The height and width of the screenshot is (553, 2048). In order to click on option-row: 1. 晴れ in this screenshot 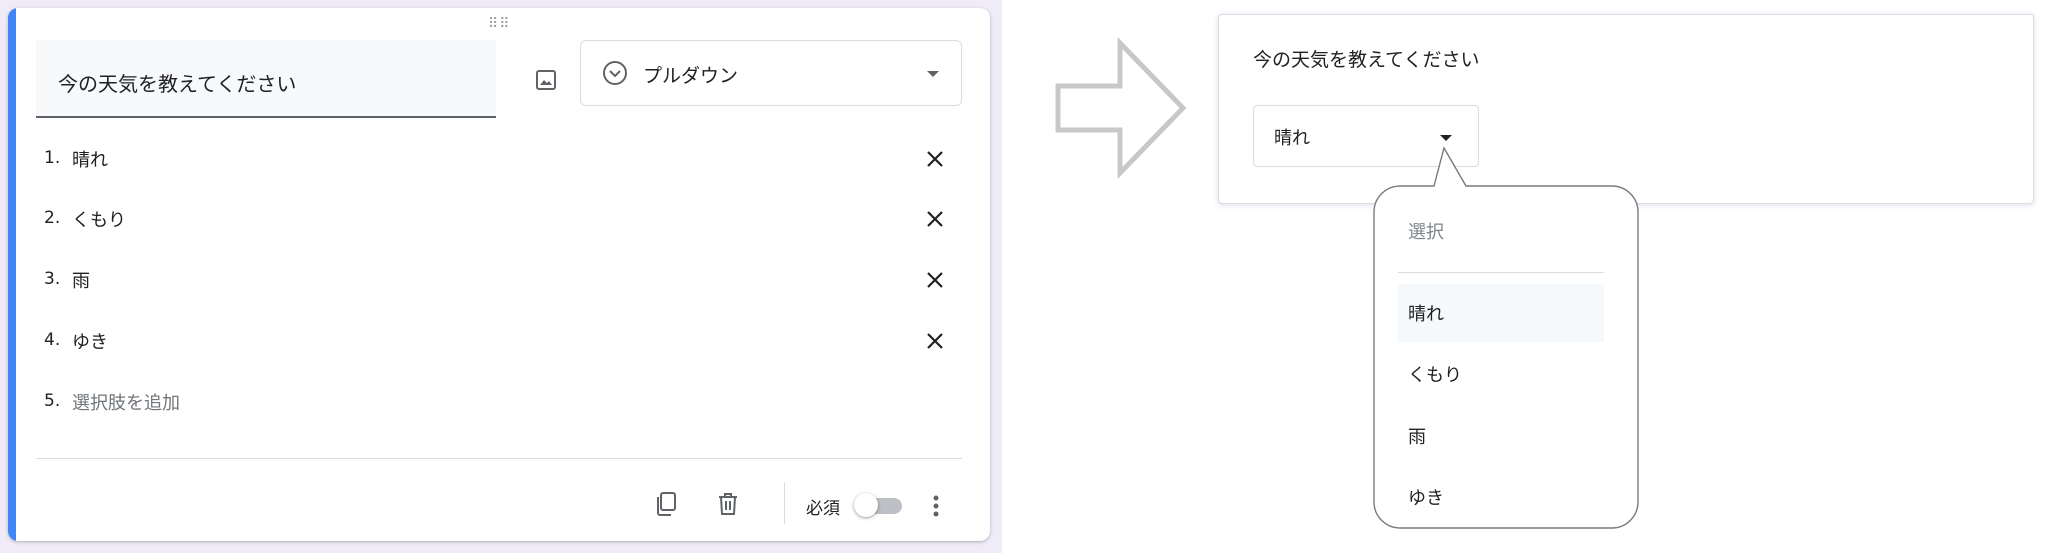, I will do `click(501, 158)`.